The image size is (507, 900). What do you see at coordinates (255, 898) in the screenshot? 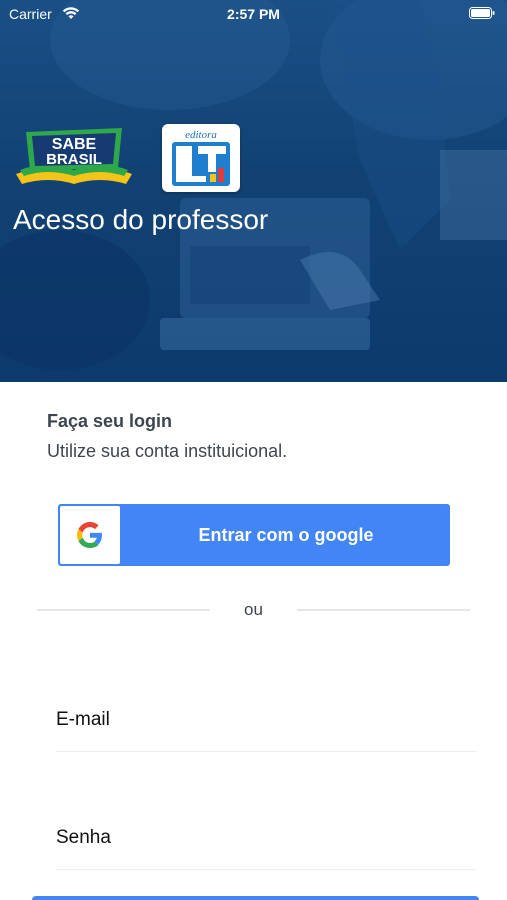
I see `submit-button` at bounding box center [255, 898].